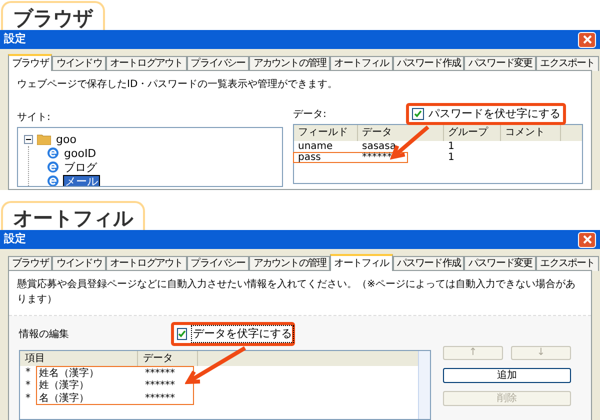  What do you see at coordinates (326, 133) in the screenshot?
I see `column-header: フィールド` at bounding box center [326, 133].